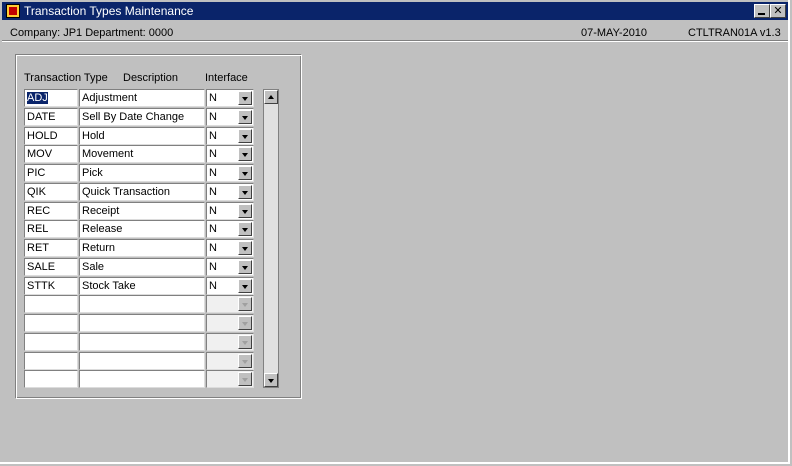 The width and height of the screenshot is (792, 466). I want to click on table-row: HOLD Hold N, so click(139, 136).